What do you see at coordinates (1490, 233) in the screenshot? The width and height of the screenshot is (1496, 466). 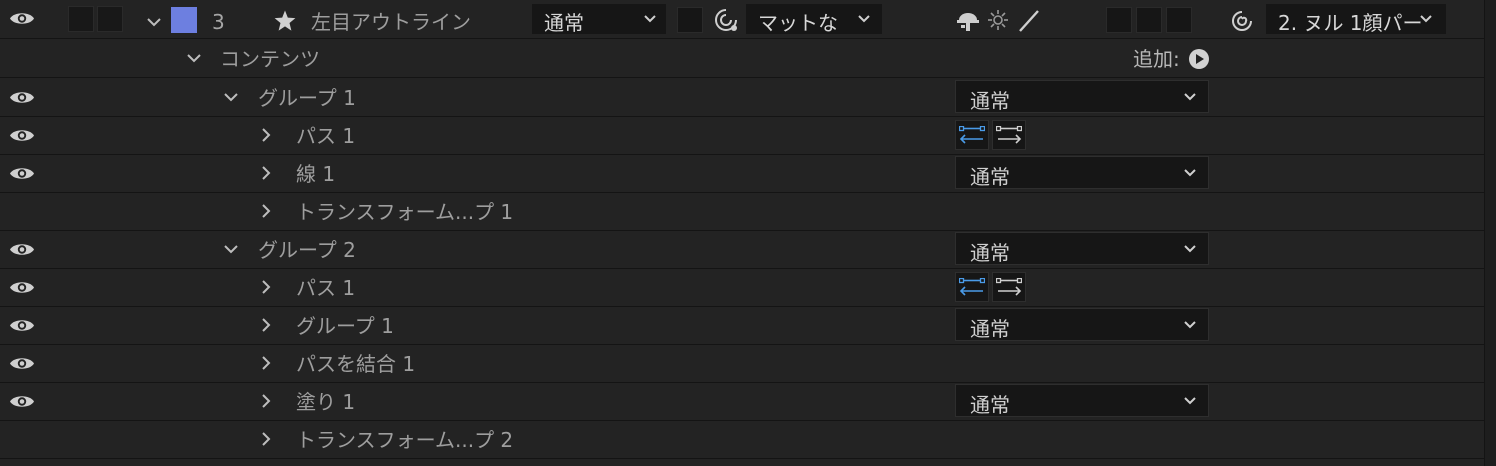 I see `vertical-scrollbar` at bounding box center [1490, 233].